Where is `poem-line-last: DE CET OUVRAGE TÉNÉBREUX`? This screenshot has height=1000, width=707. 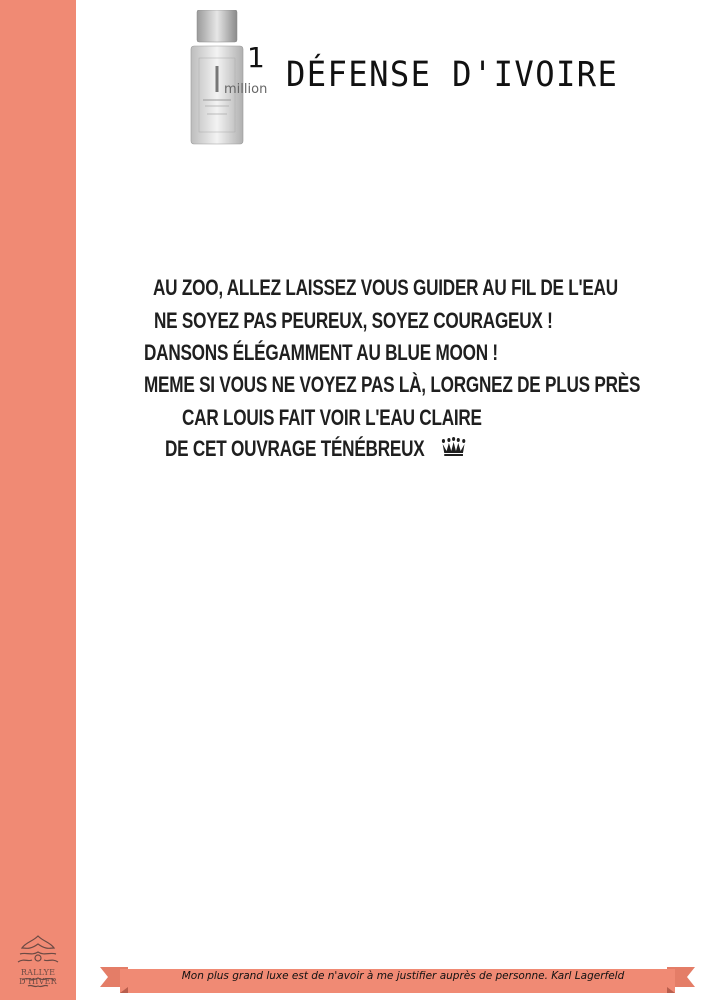 poem-line-last: DE CET OUVRAGE TÉNÉBREUX is located at coordinates (315, 449).